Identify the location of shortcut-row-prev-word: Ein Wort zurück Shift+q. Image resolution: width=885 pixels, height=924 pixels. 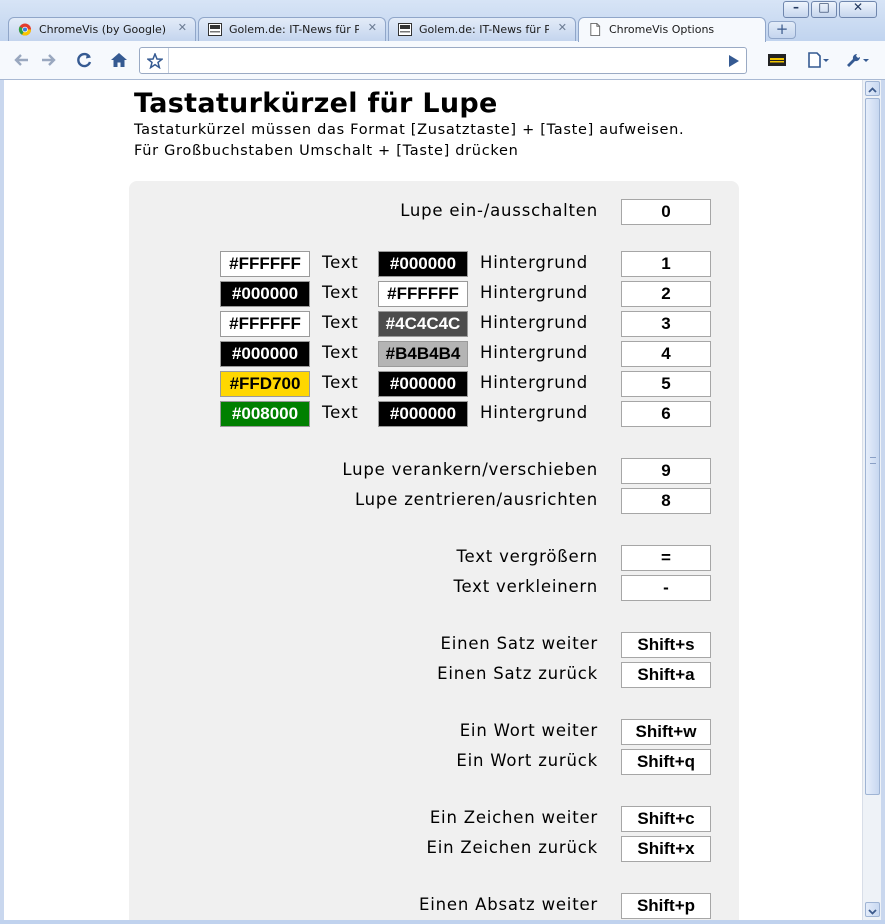
(434, 762).